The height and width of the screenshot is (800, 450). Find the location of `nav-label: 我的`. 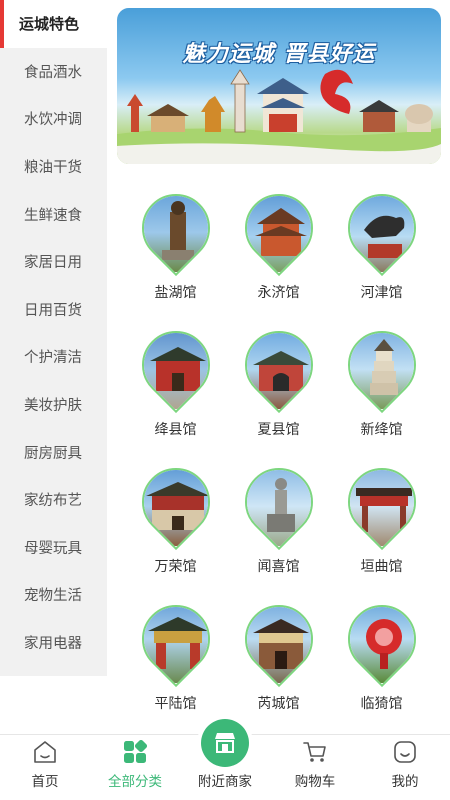

nav-label: 我的 is located at coordinates (405, 782).